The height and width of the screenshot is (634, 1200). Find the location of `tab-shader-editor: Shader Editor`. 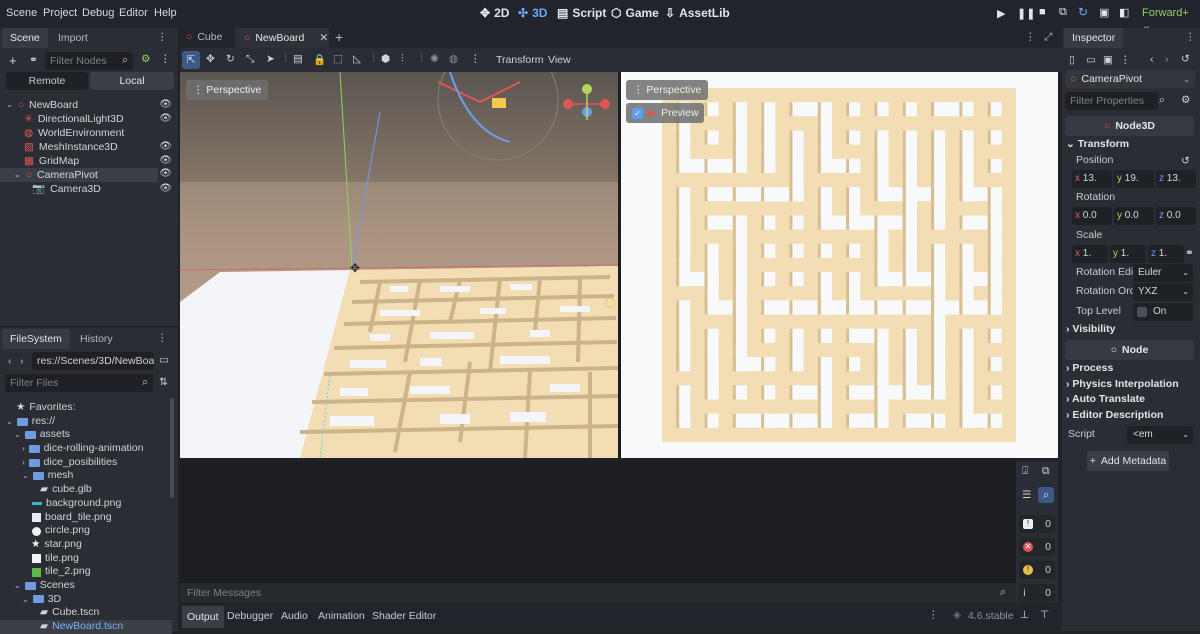

tab-shader-editor: Shader Editor is located at coordinates (404, 616).